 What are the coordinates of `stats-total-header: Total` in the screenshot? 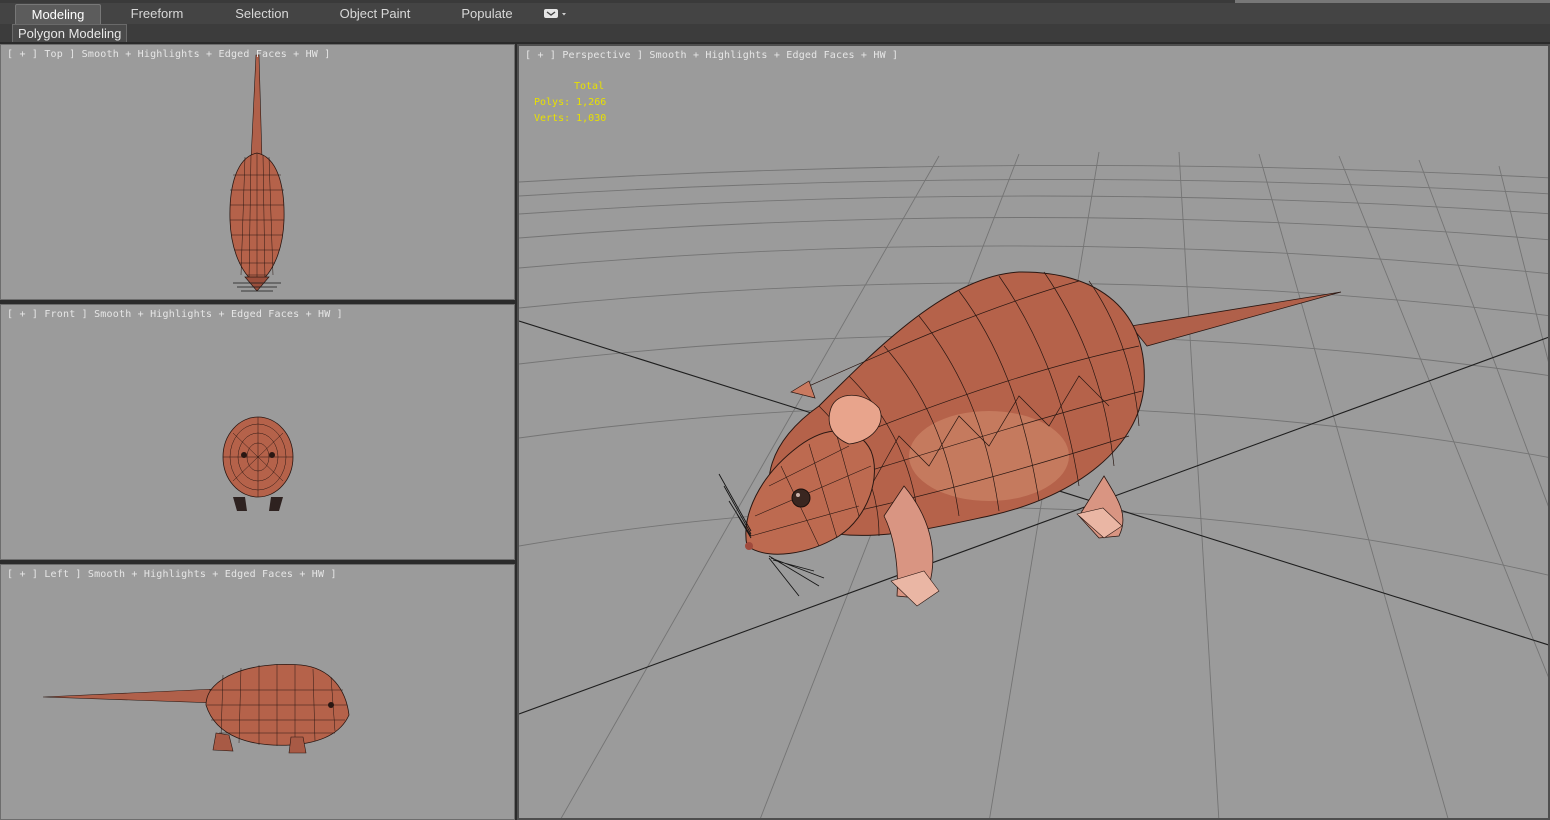 It's located at (589, 86).